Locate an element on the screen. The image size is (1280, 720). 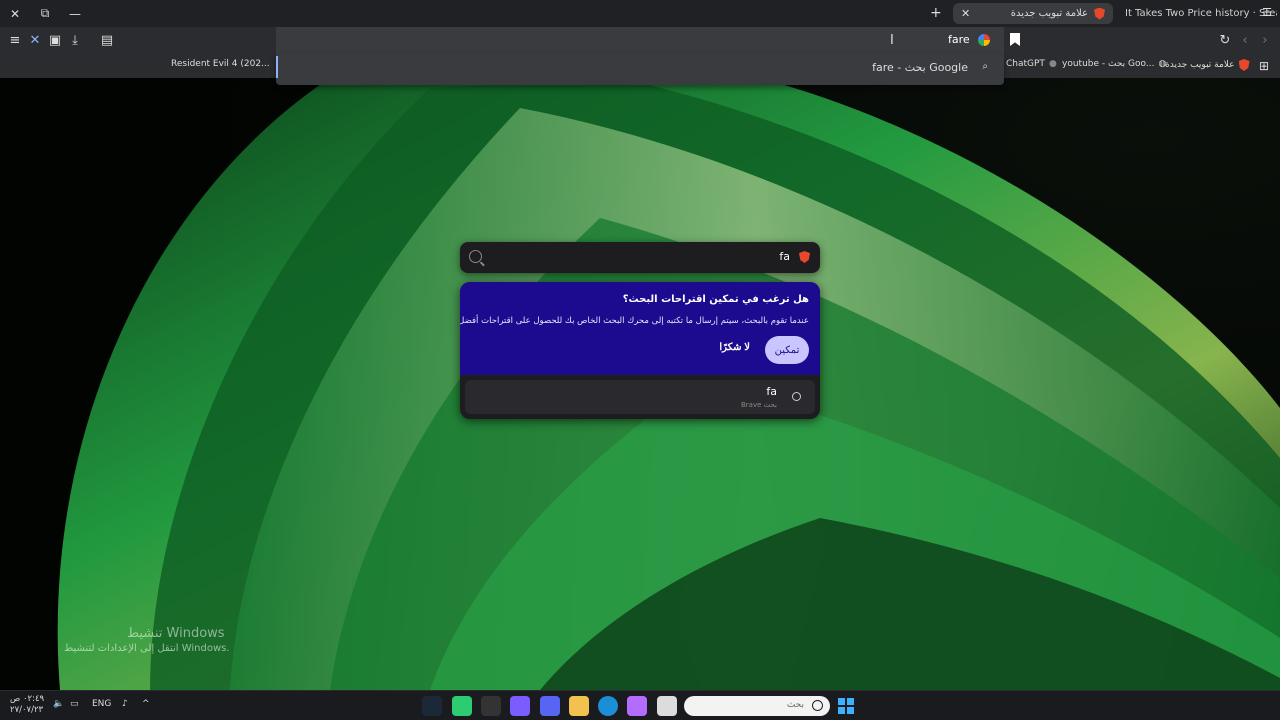
suggestion-query: fa is located at coordinates (771, 391).